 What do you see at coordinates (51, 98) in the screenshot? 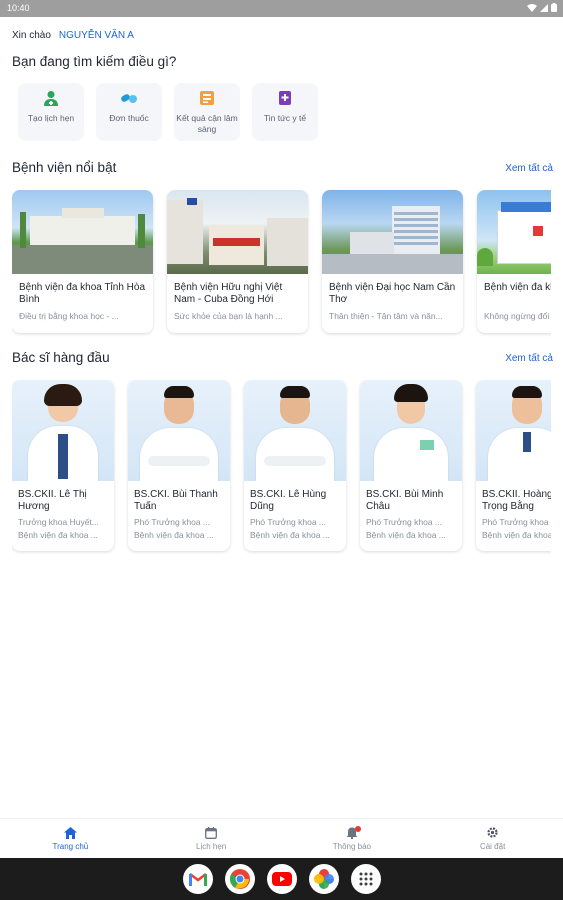
I see `doctor-appointment-icon` at bounding box center [51, 98].